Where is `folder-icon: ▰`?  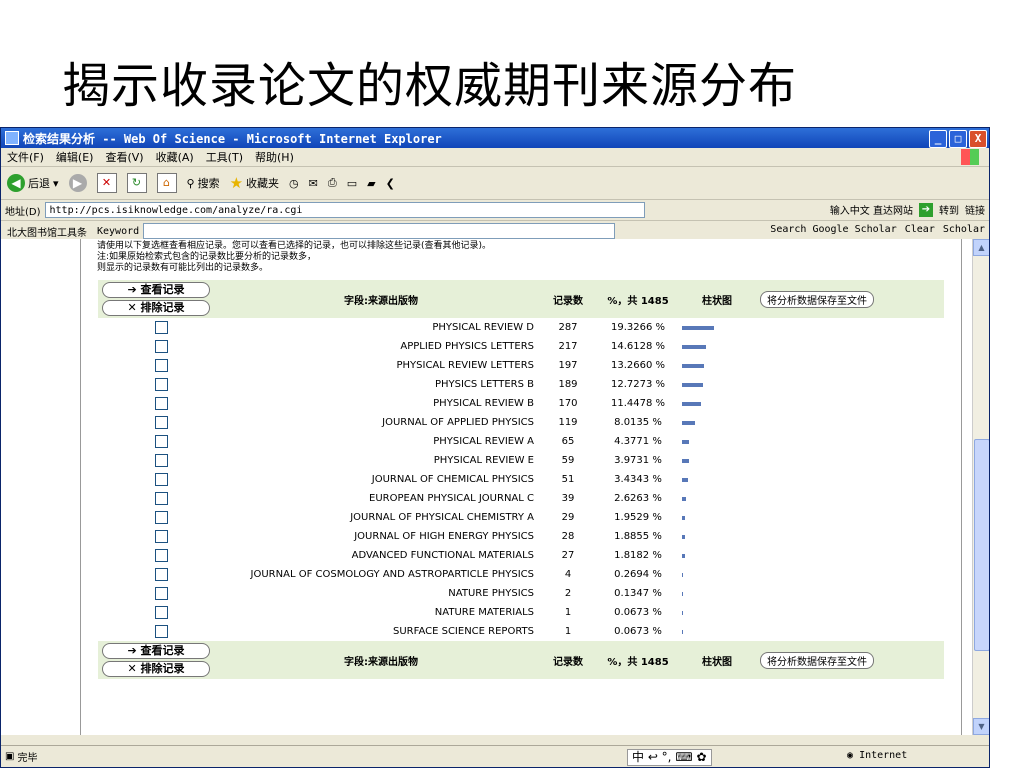
folder-icon: ▰ is located at coordinates (371, 183).